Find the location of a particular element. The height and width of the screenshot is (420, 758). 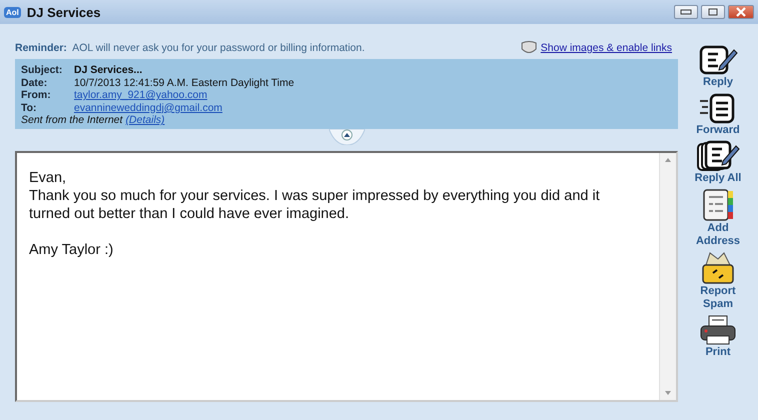

stacked-notes-icon is located at coordinates (718, 156).